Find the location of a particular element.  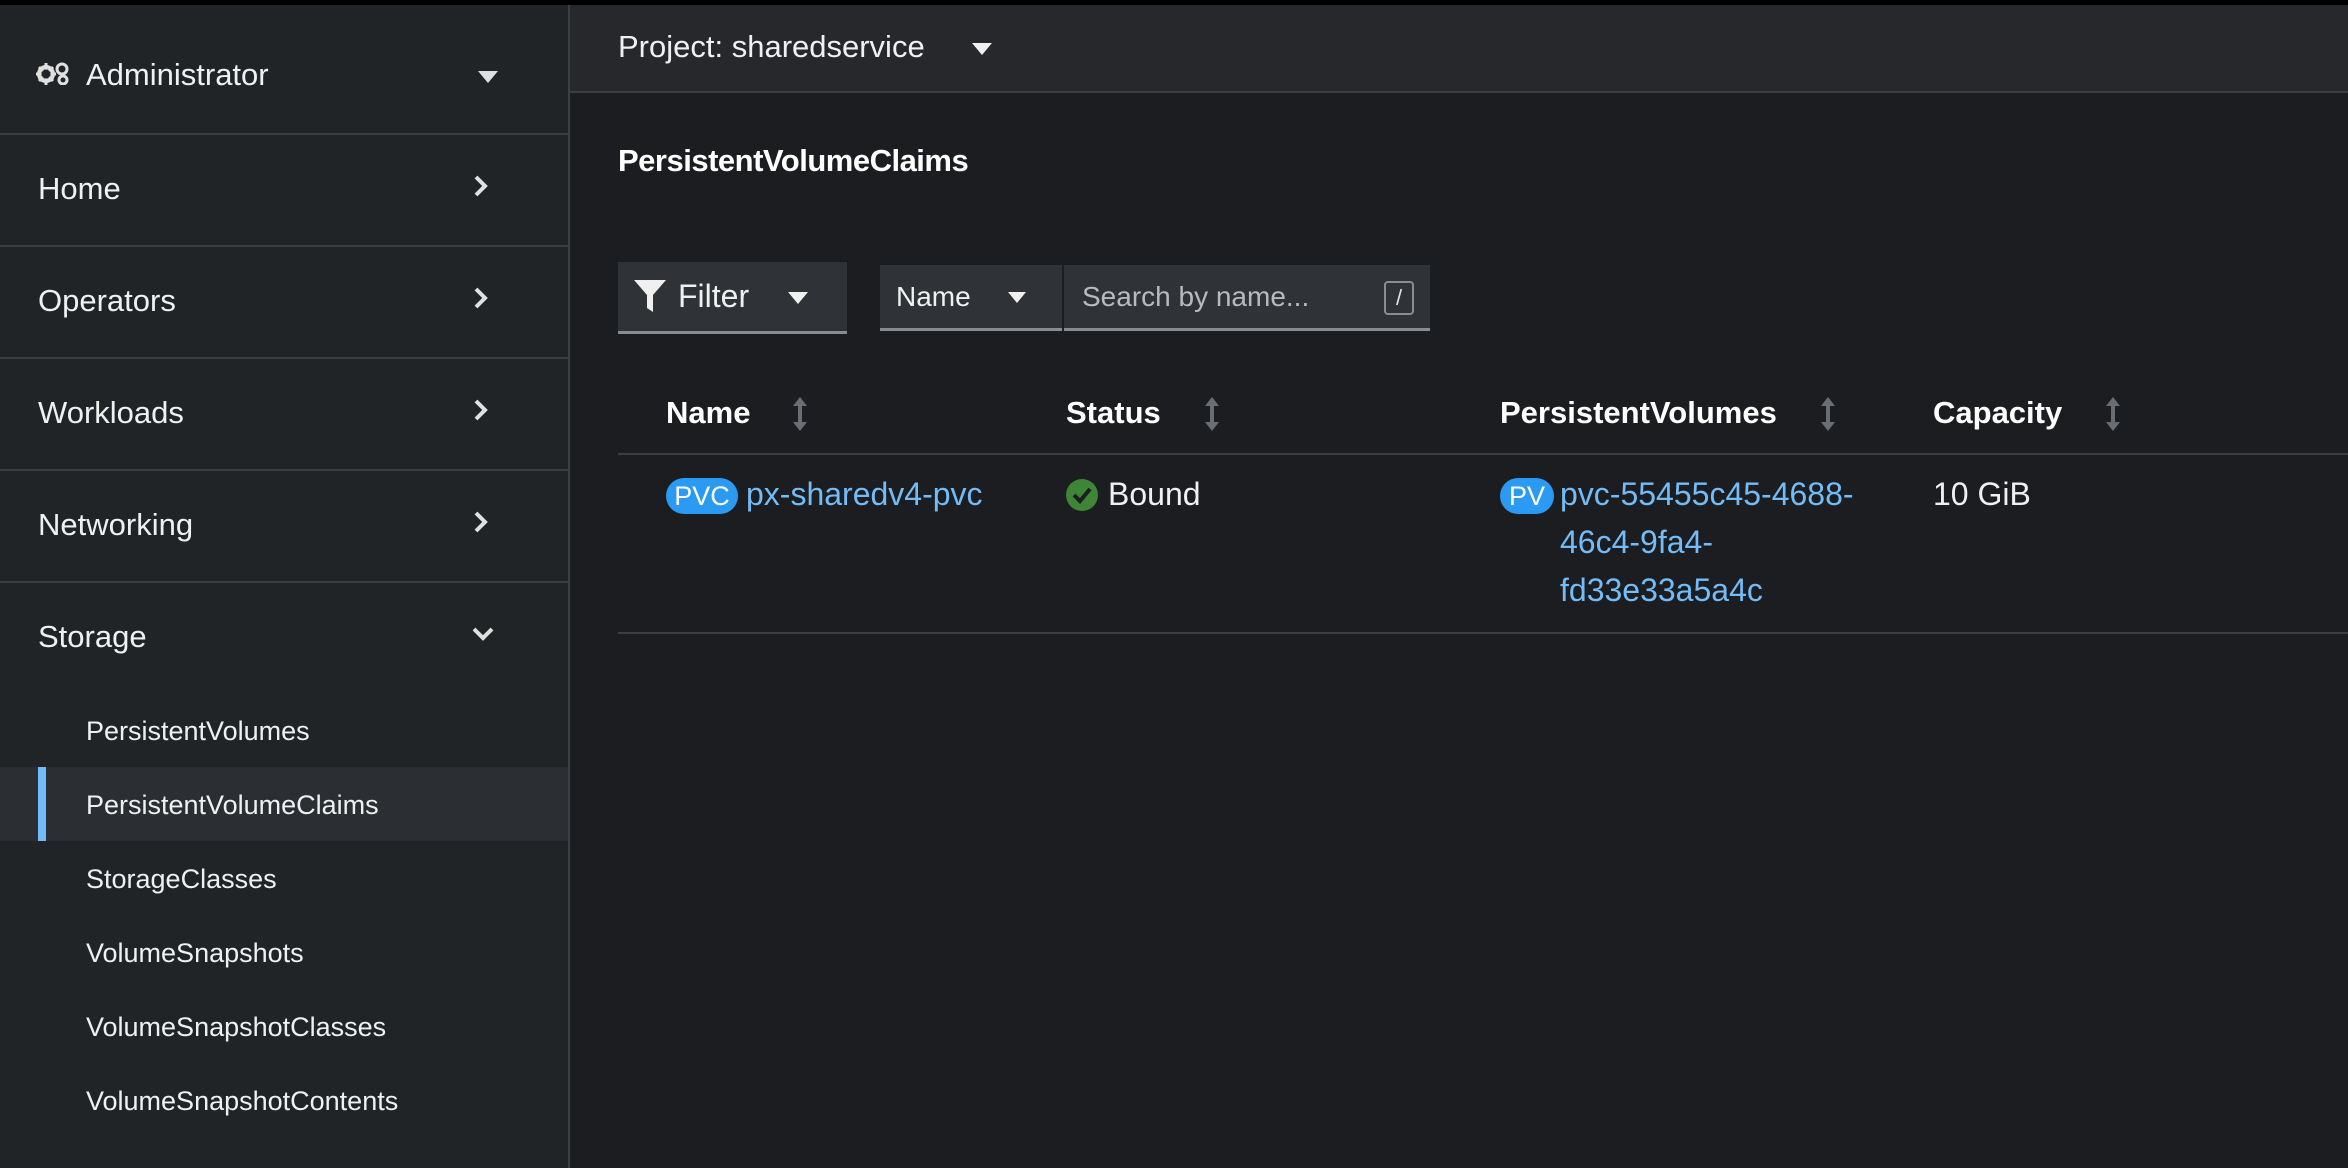

nav-section-label: Networking is located at coordinates (116, 524).